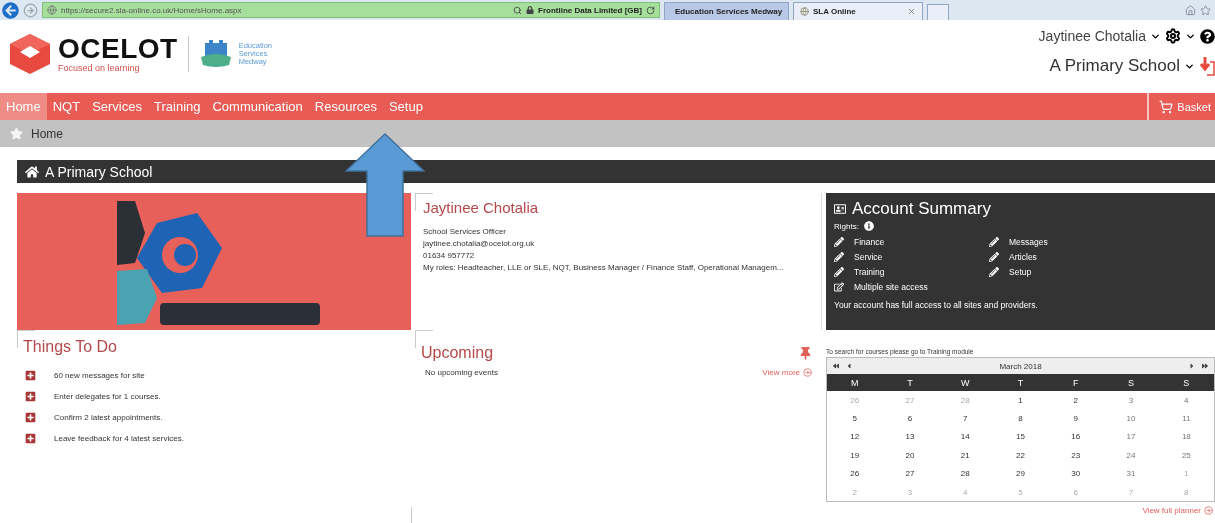  I want to click on breadcrumb-link: Home, so click(47, 133).